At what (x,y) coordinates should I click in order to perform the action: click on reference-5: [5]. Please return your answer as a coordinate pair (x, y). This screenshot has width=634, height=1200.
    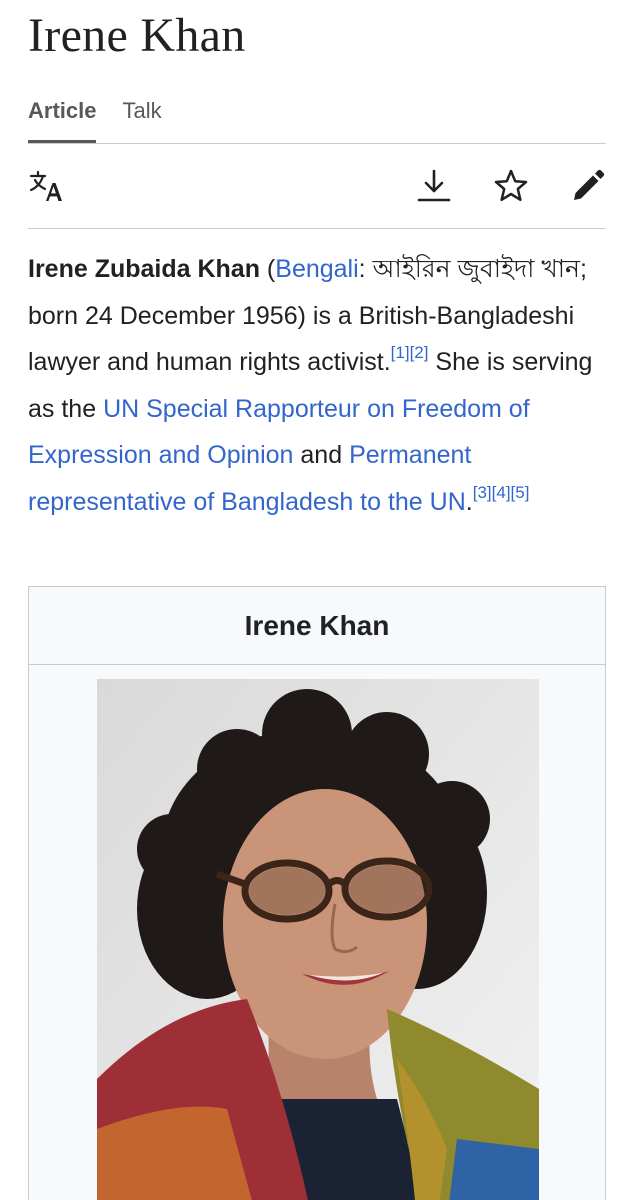
    Looking at the image, I should click on (520, 492).